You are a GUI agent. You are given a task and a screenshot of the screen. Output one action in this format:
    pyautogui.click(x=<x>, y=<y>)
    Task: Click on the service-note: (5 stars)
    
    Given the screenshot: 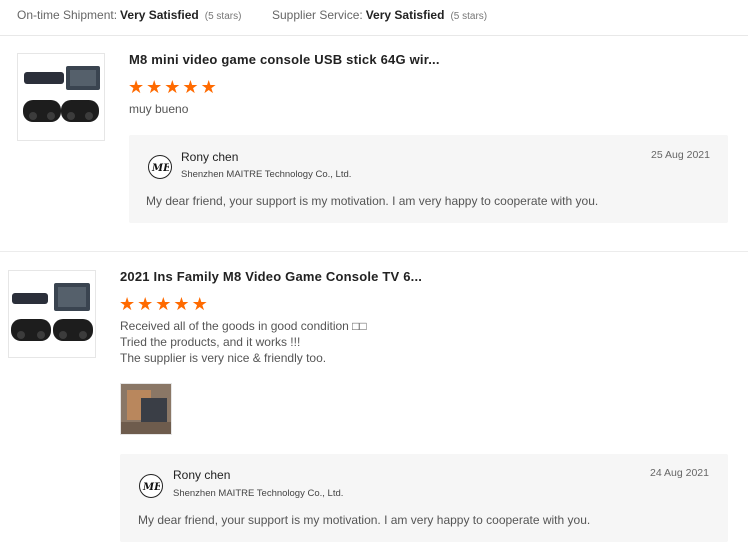 What is the action you would take?
    pyautogui.click(x=469, y=16)
    